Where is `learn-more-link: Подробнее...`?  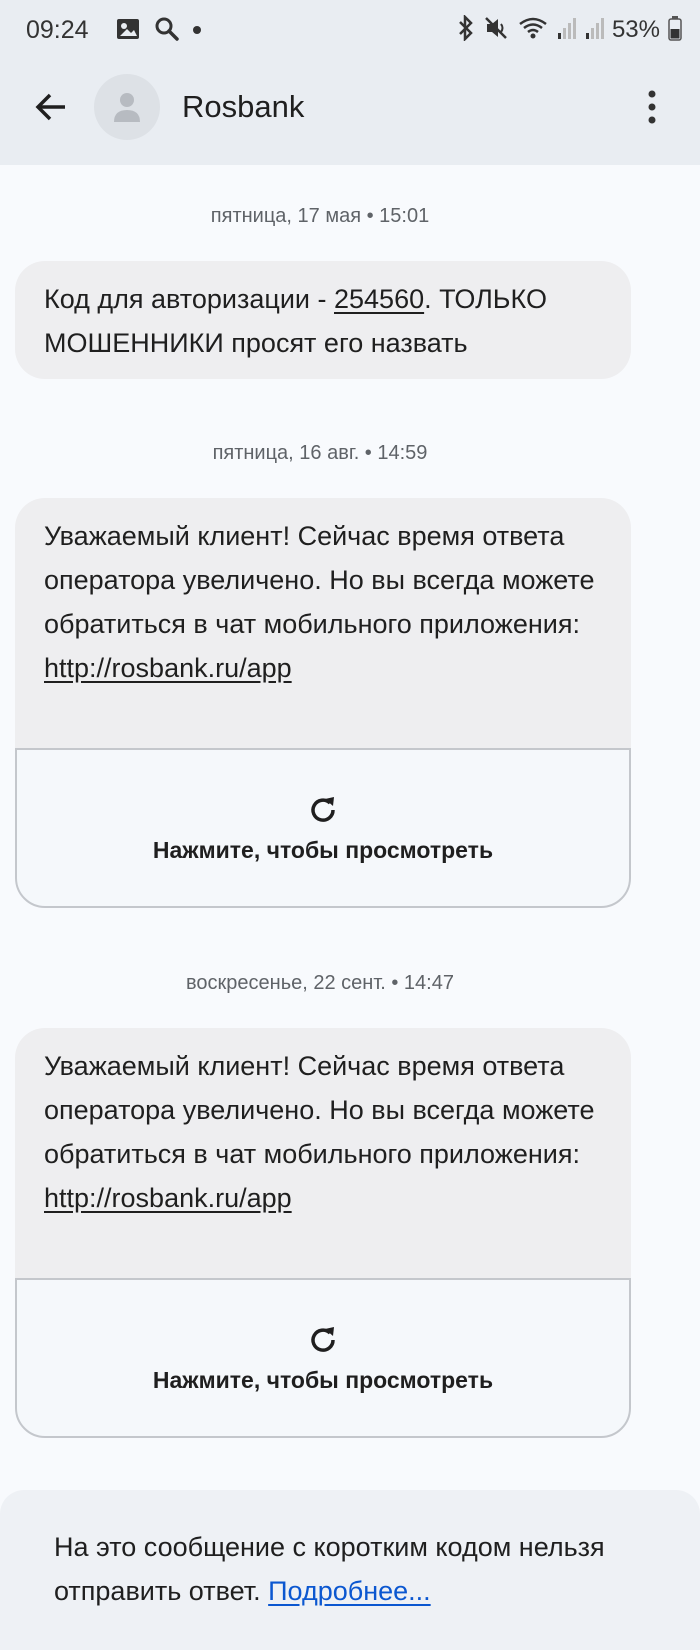
learn-more-link: Подробнее... is located at coordinates (349, 1591).